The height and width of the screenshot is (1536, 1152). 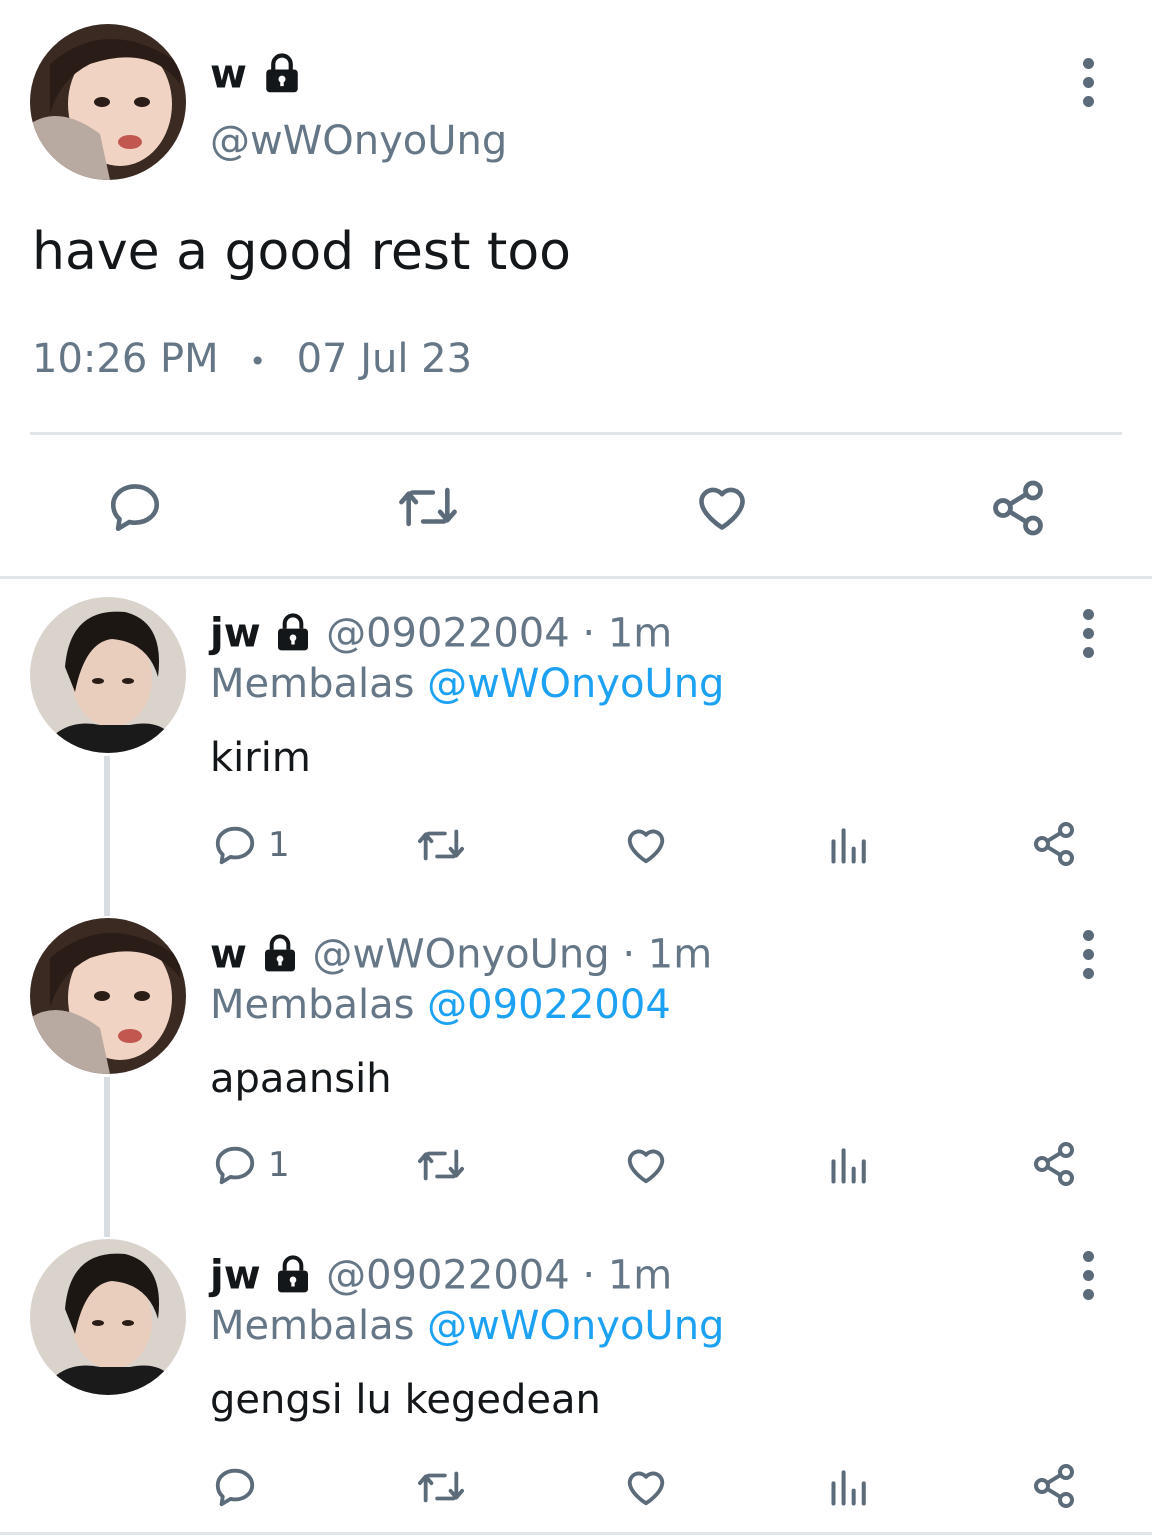 I want to click on reply-handle: @wWOnyoUng, so click(x=460, y=955).